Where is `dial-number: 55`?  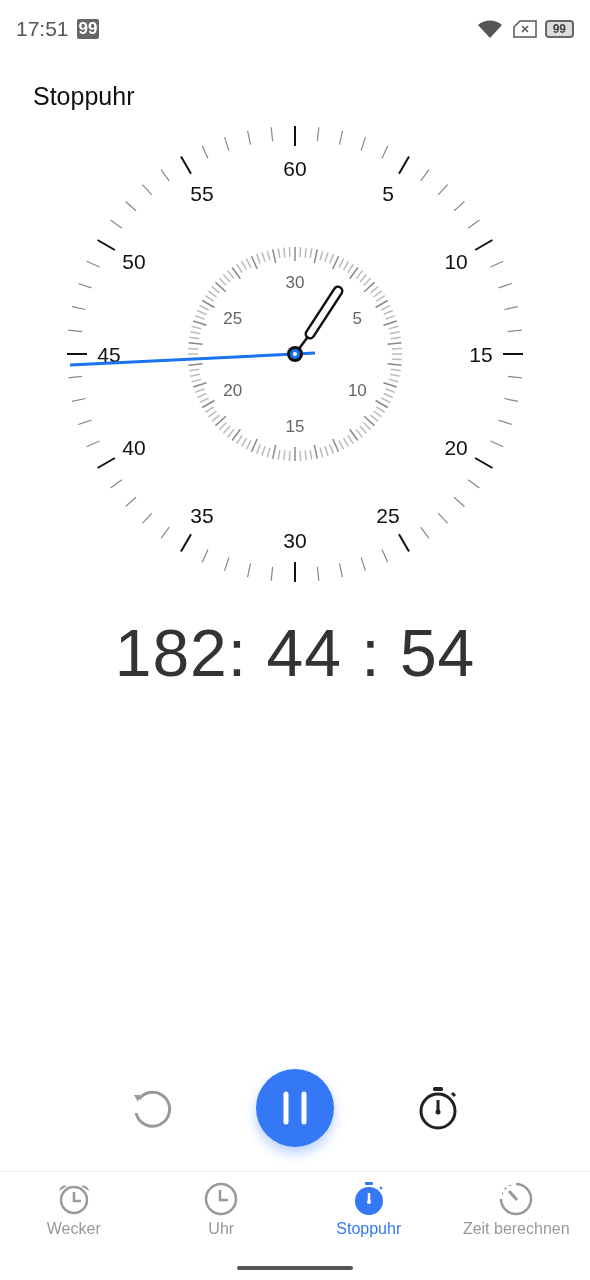 dial-number: 55 is located at coordinates (202, 193).